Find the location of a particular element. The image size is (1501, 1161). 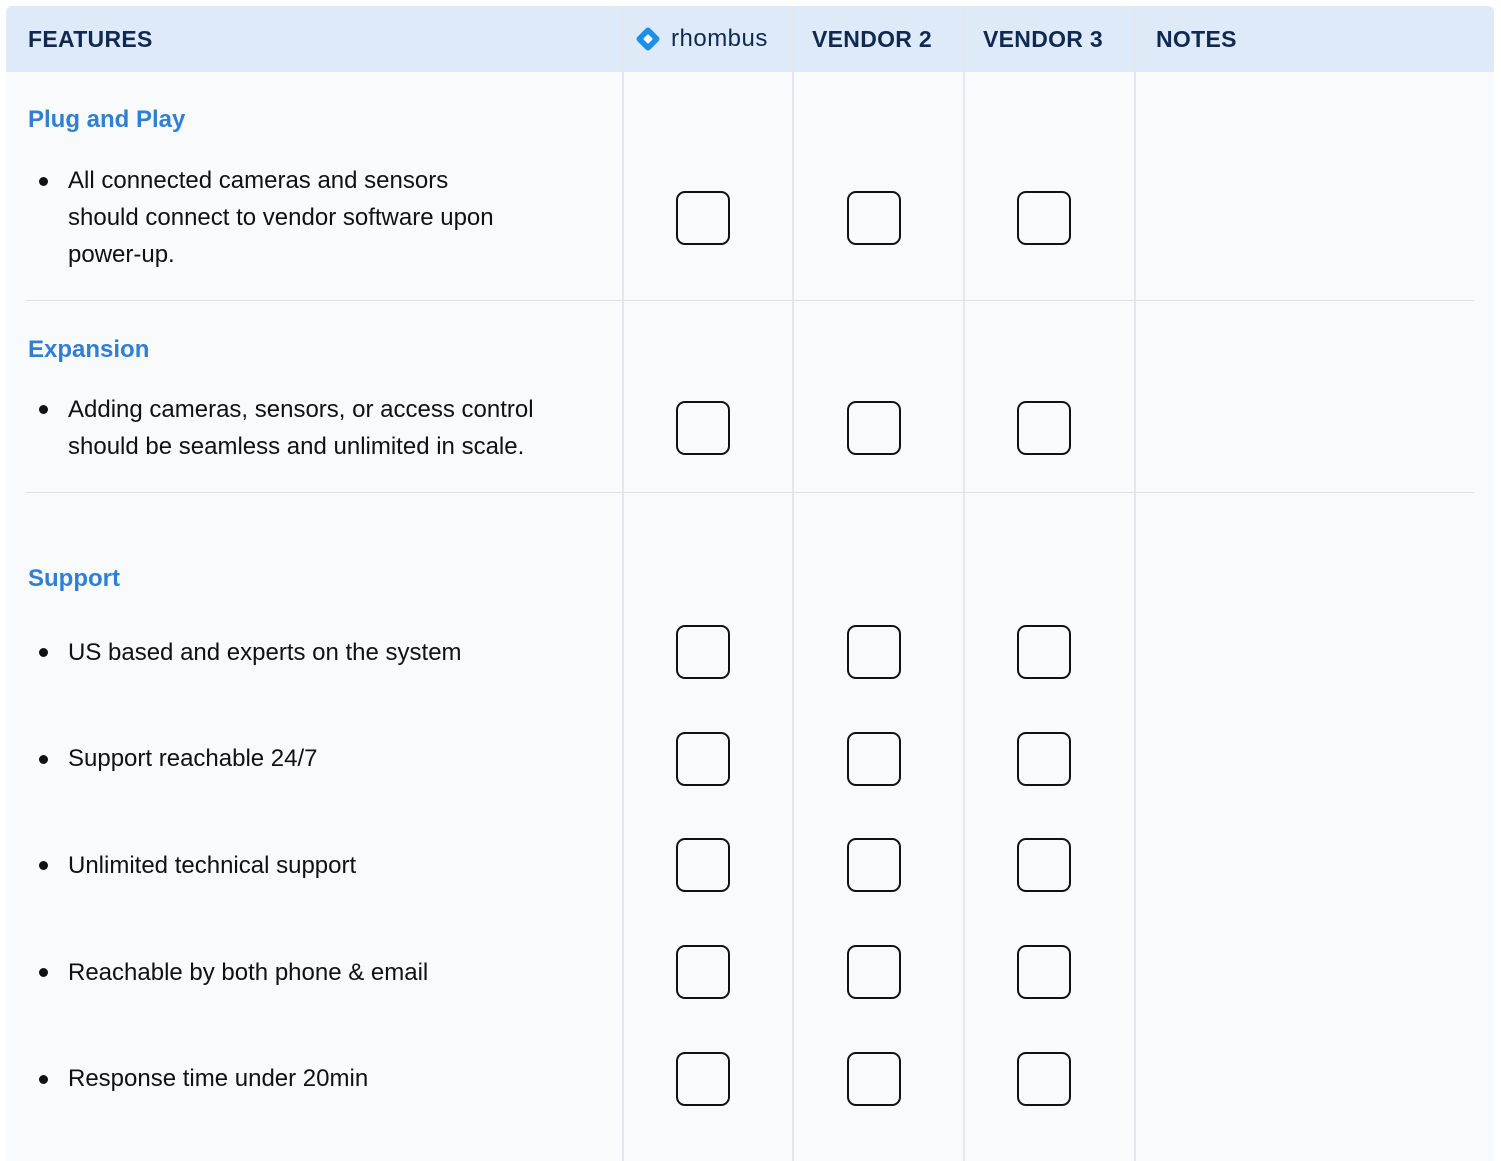

feature-item-text: Unlimited technical support is located at coordinates (212, 865).